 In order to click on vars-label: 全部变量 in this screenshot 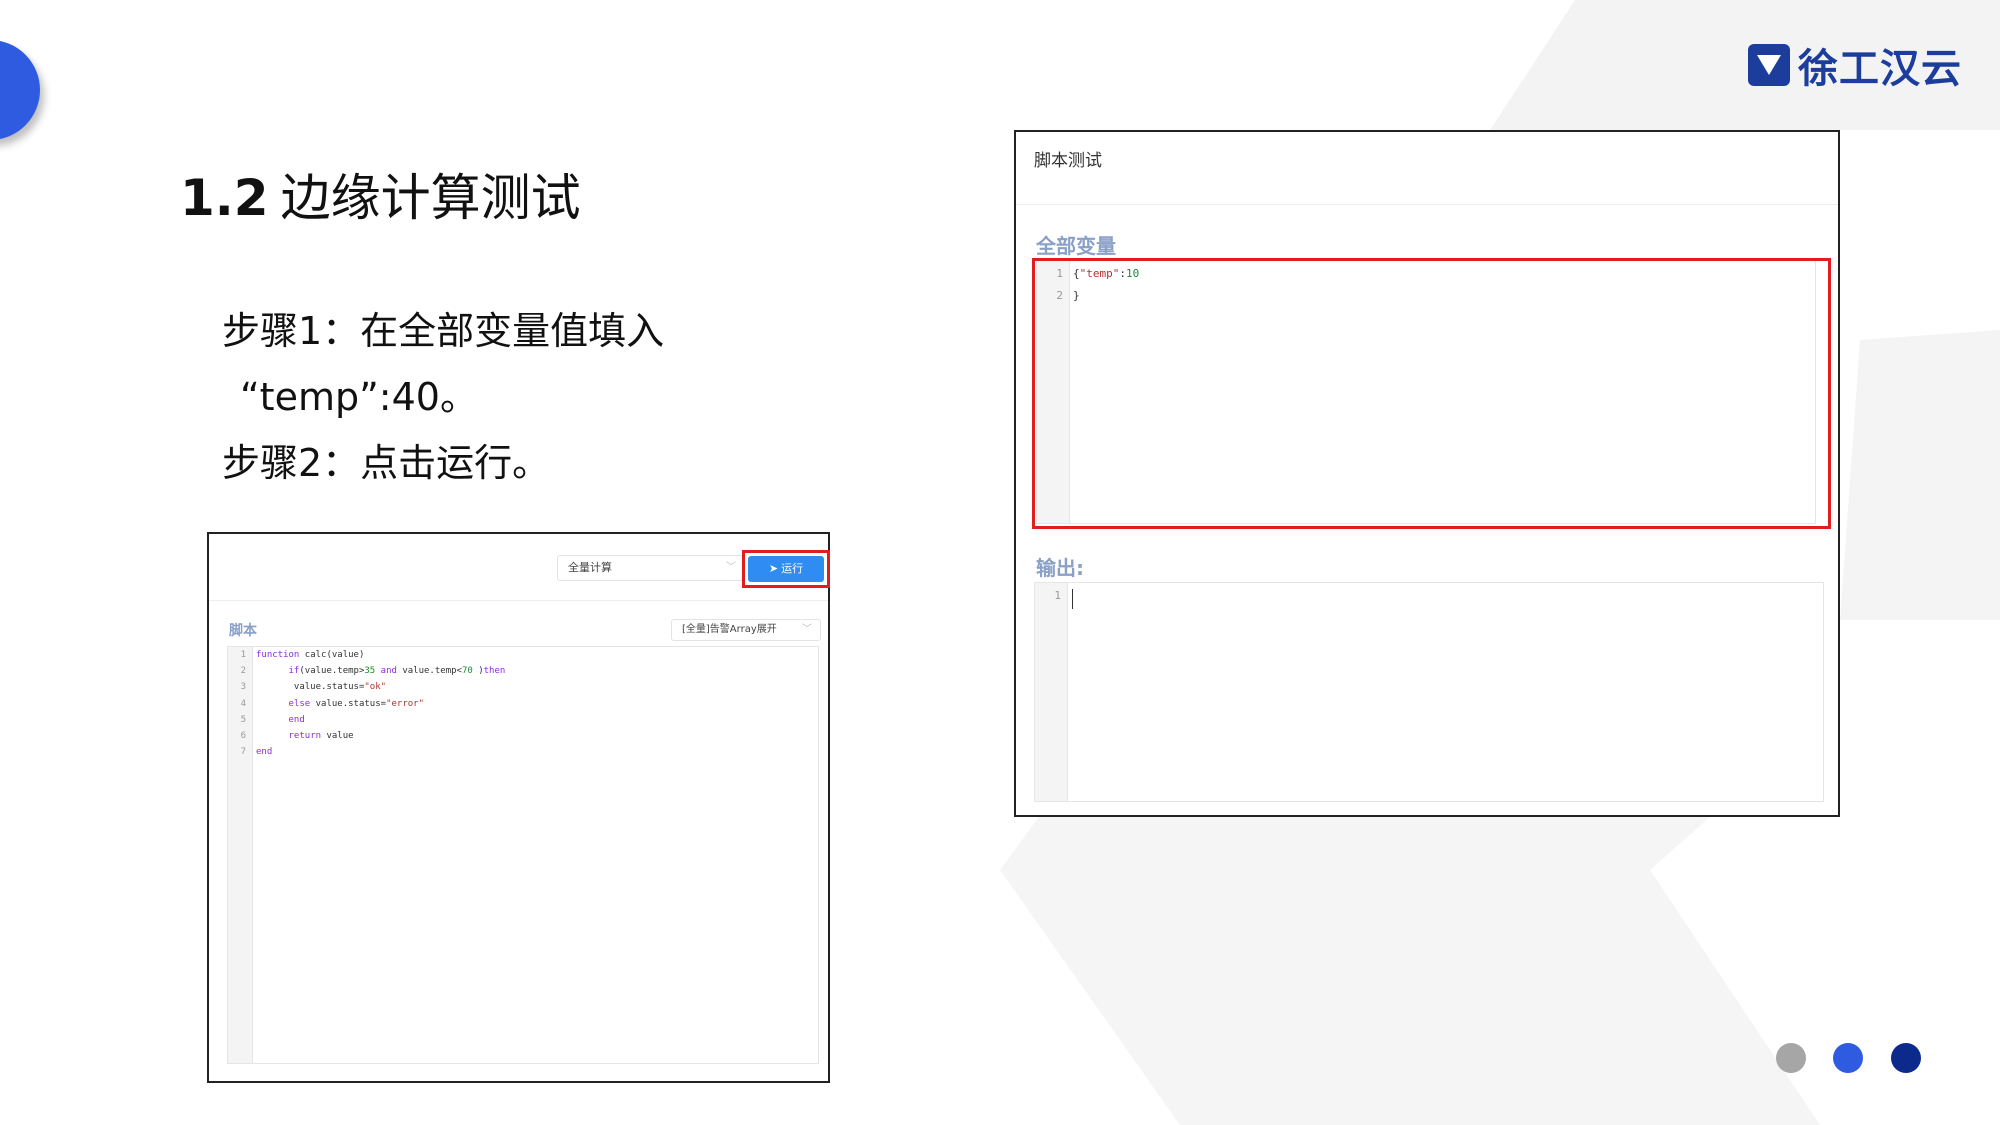, I will do `click(1076, 246)`.